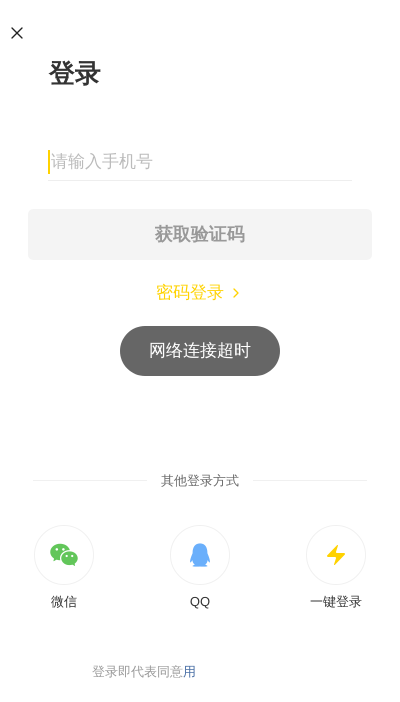 The image size is (400, 702). What do you see at coordinates (200, 293) in the screenshot?
I see `password-login-link: 密码登录` at bounding box center [200, 293].